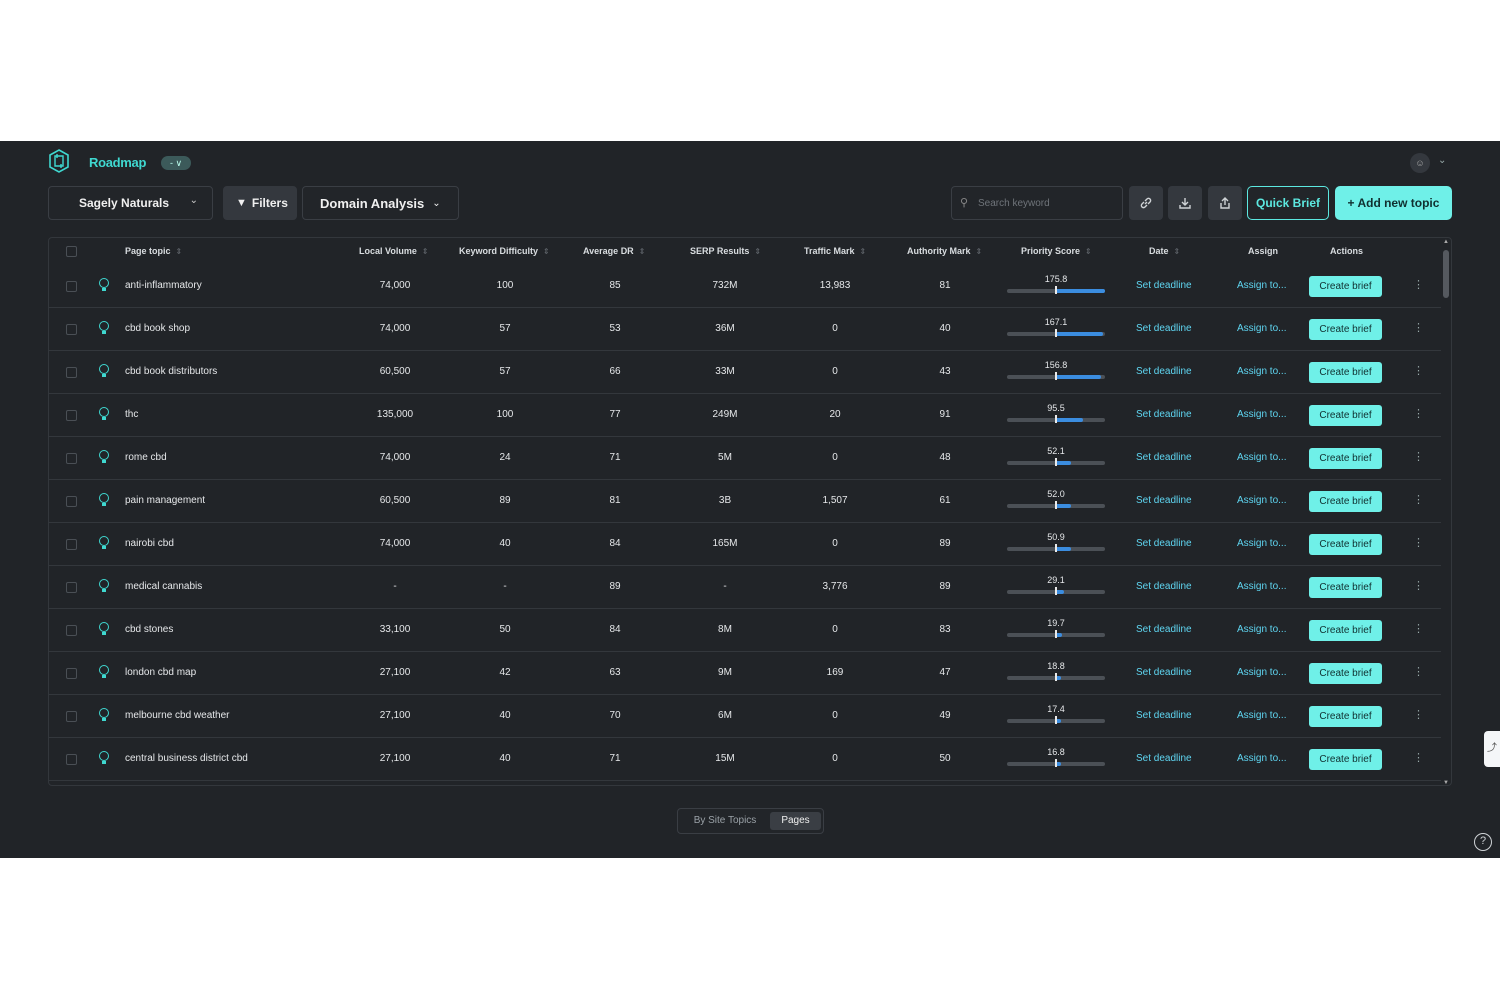 Image resolution: width=1500 pixels, height=1000 pixels. I want to click on search-input, so click(1048, 203).